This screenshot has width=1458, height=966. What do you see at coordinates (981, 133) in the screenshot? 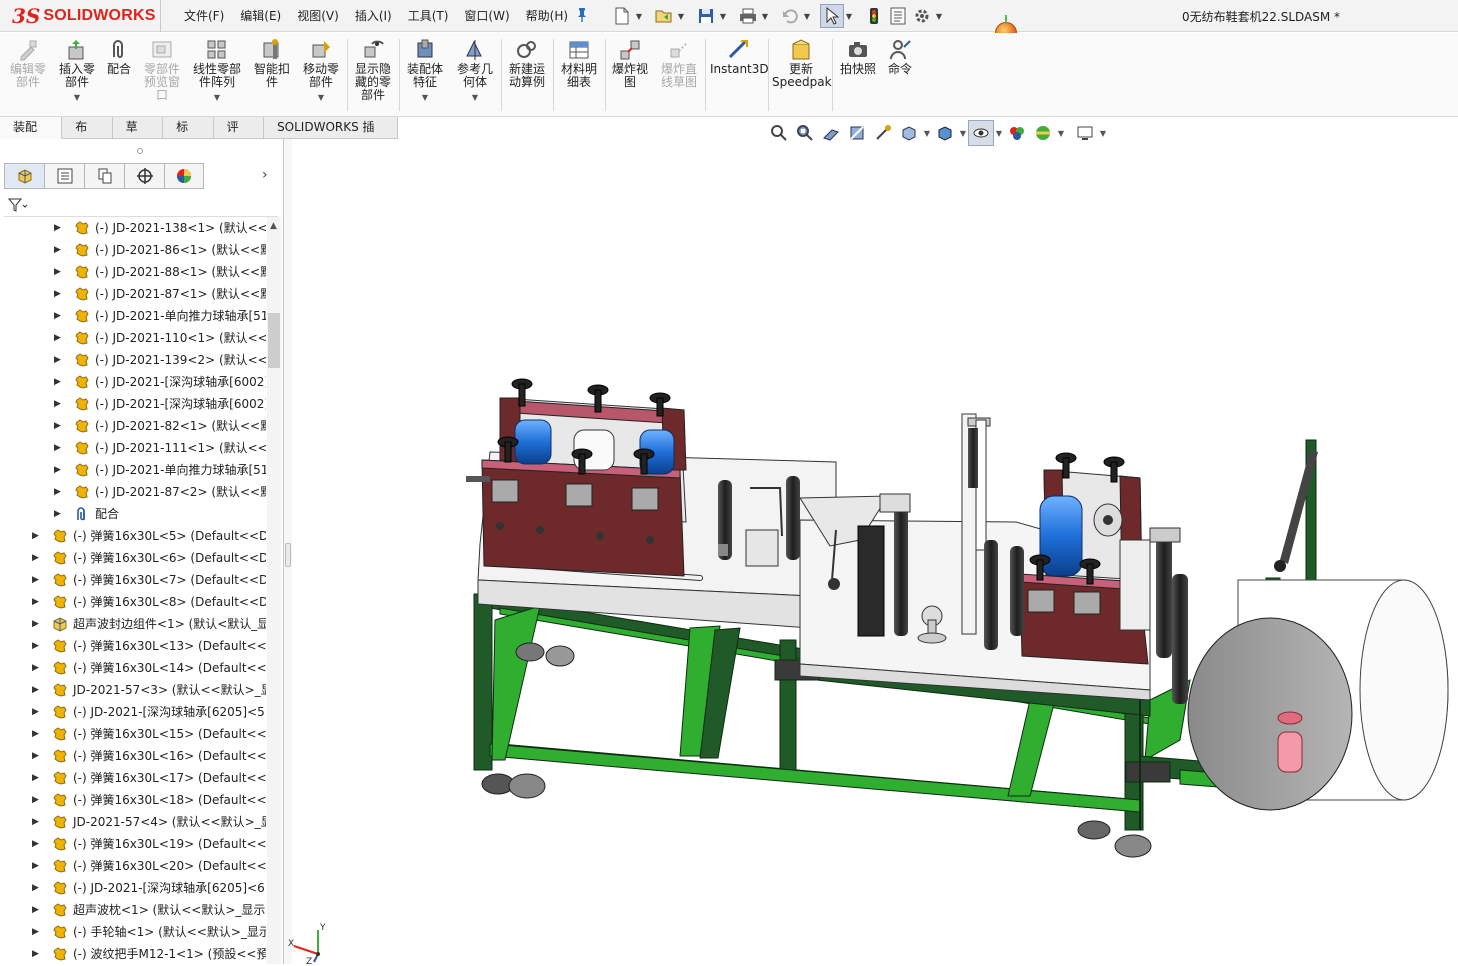
I see `hide-show-items-icon` at bounding box center [981, 133].